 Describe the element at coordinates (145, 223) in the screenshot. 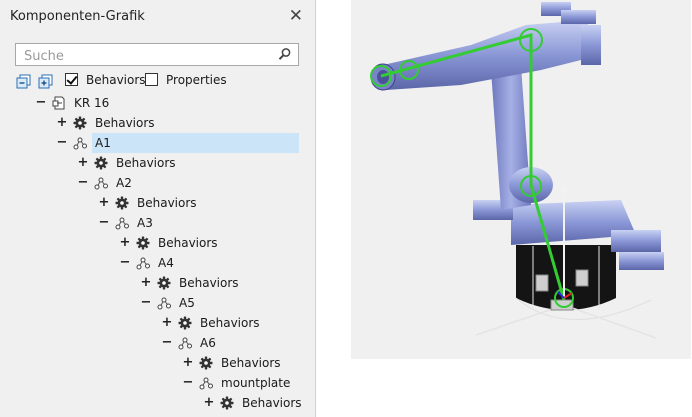

I see `tree-item-label: A3` at that location.